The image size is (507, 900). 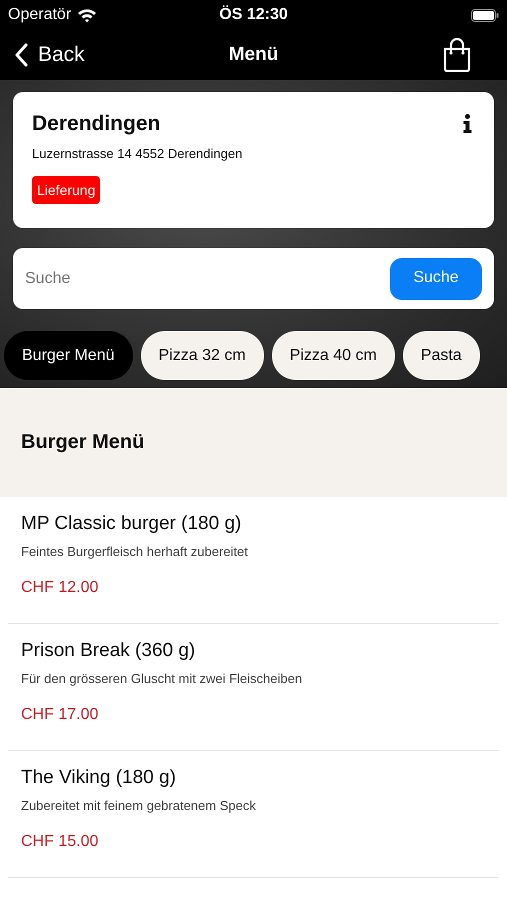 What do you see at coordinates (253, 524) in the screenshot?
I see `item-name: MP Classic burger (180 g)` at bounding box center [253, 524].